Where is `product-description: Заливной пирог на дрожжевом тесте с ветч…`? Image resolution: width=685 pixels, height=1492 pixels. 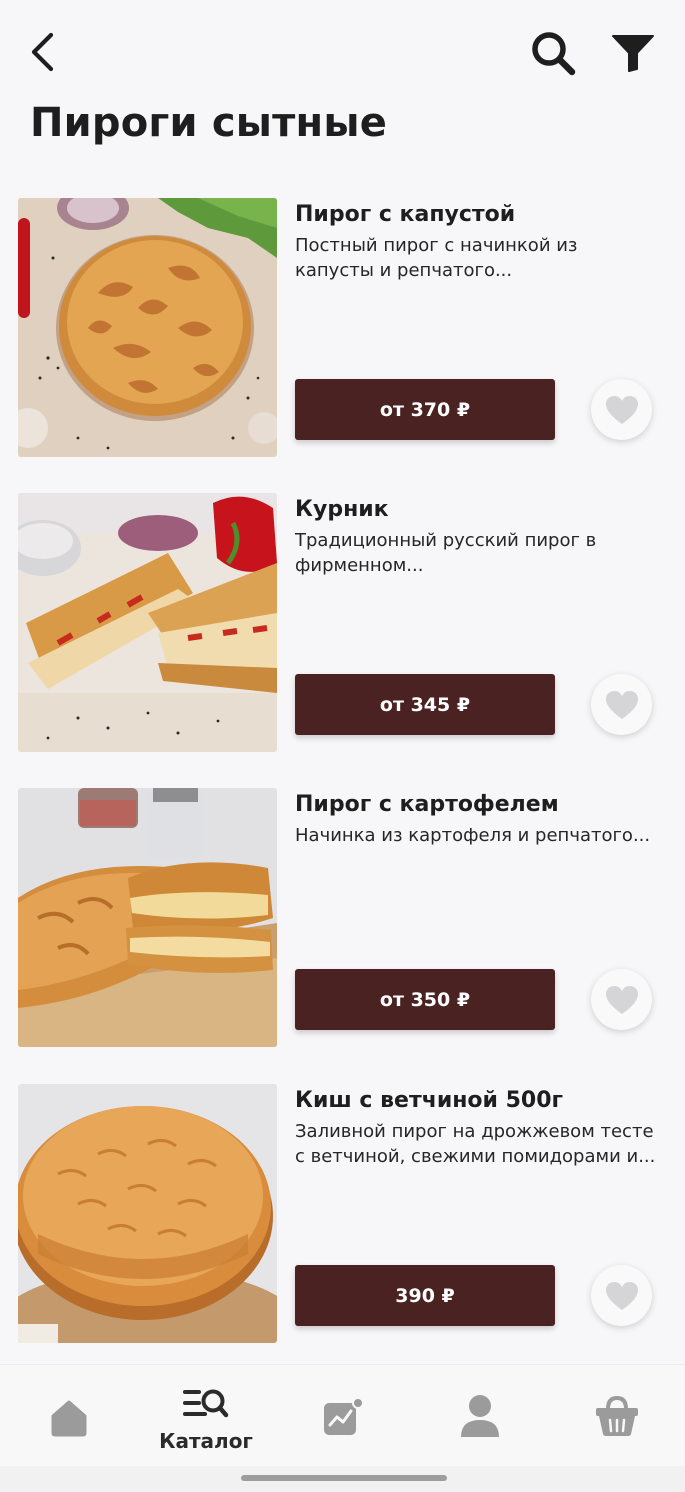 product-description: Заливной пирог на дрожжевом тесте с ветч… is located at coordinates (475, 1144).